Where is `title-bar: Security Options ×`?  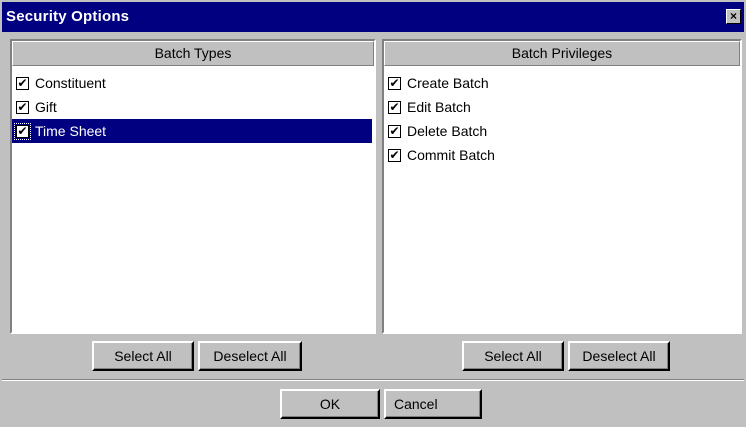 title-bar: Security Options × is located at coordinates (373, 17).